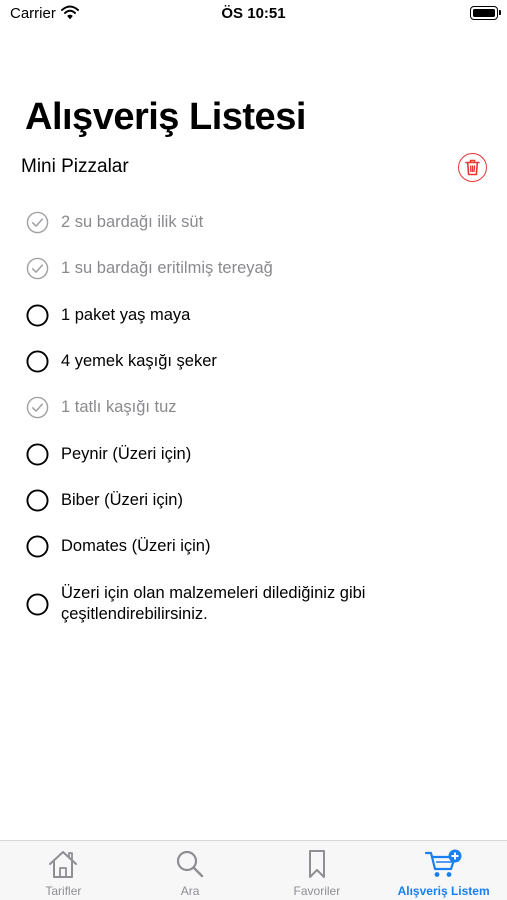 The height and width of the screenshot is (900, 507). I want to click on delete-list-button, so click(472, 167).